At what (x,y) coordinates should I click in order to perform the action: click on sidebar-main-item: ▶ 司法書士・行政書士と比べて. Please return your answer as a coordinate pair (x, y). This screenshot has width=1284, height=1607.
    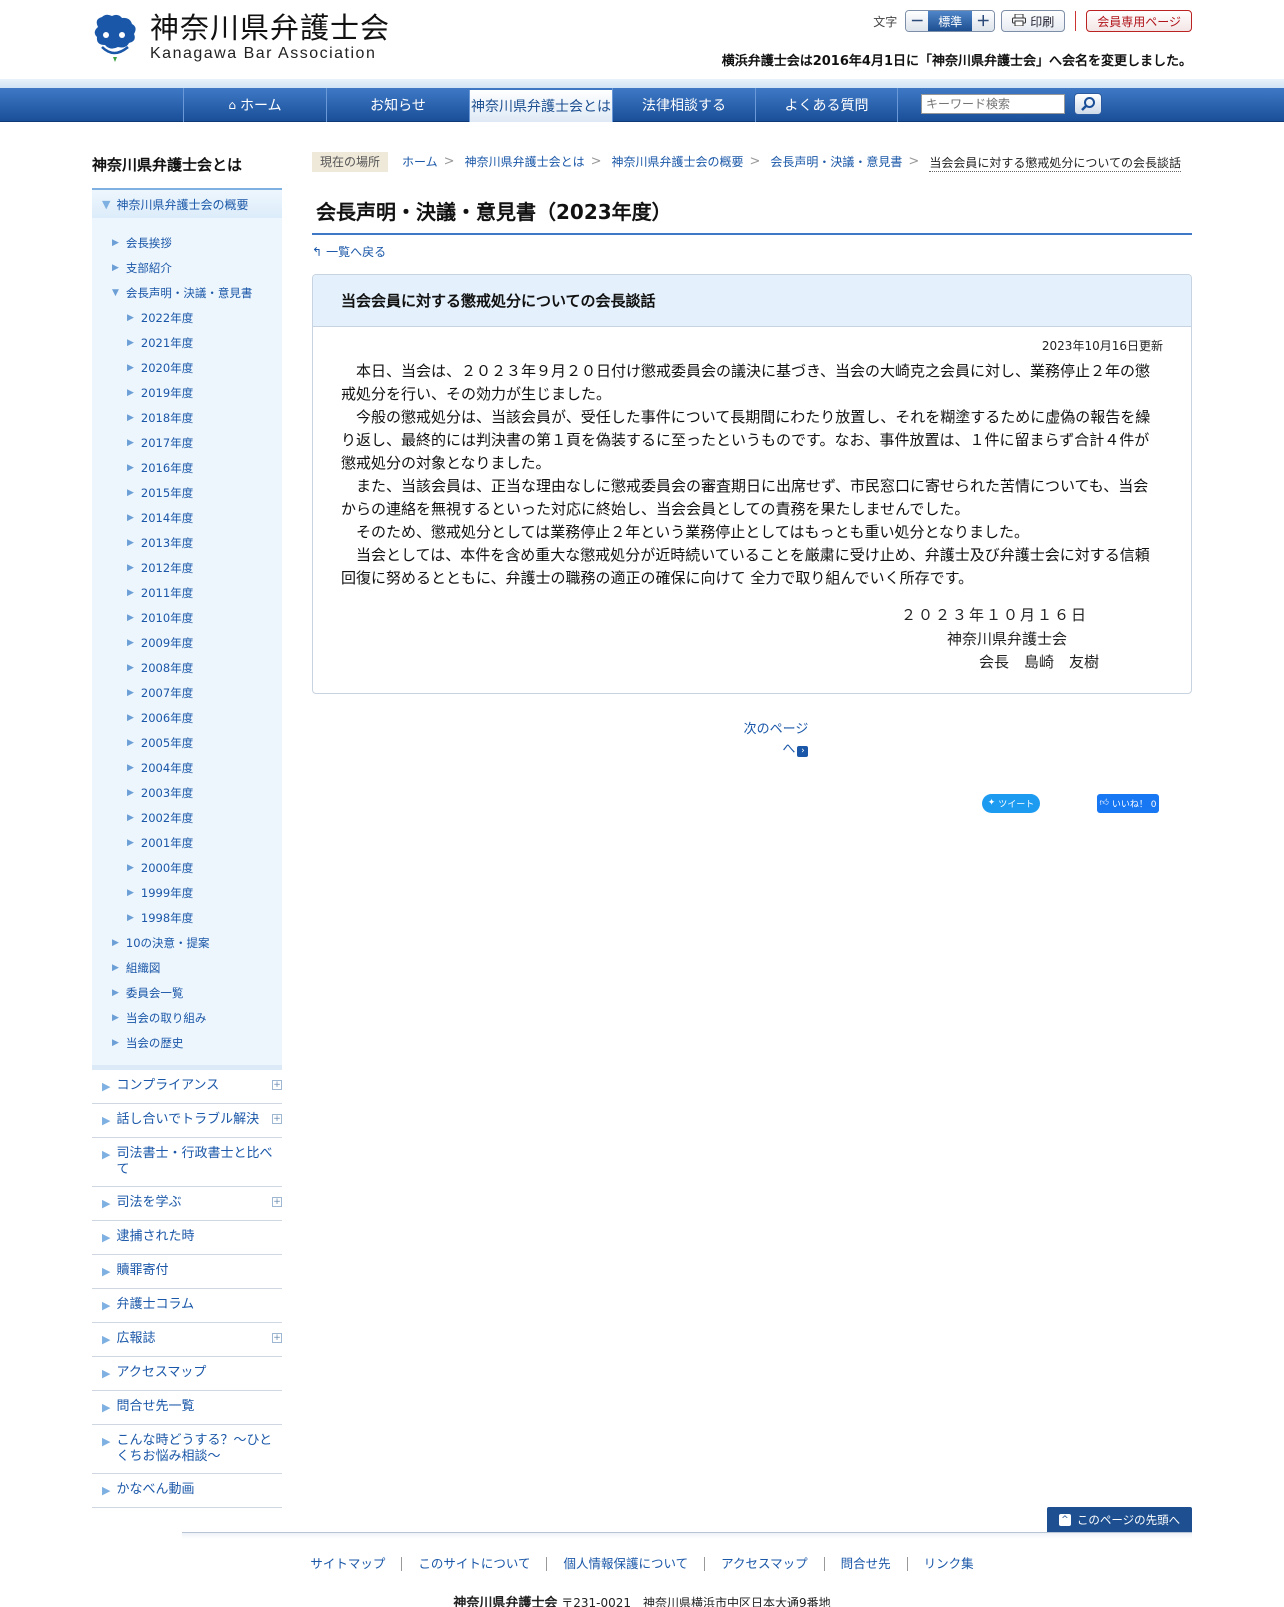
    Looking at the image, I should click on (187, 1162).